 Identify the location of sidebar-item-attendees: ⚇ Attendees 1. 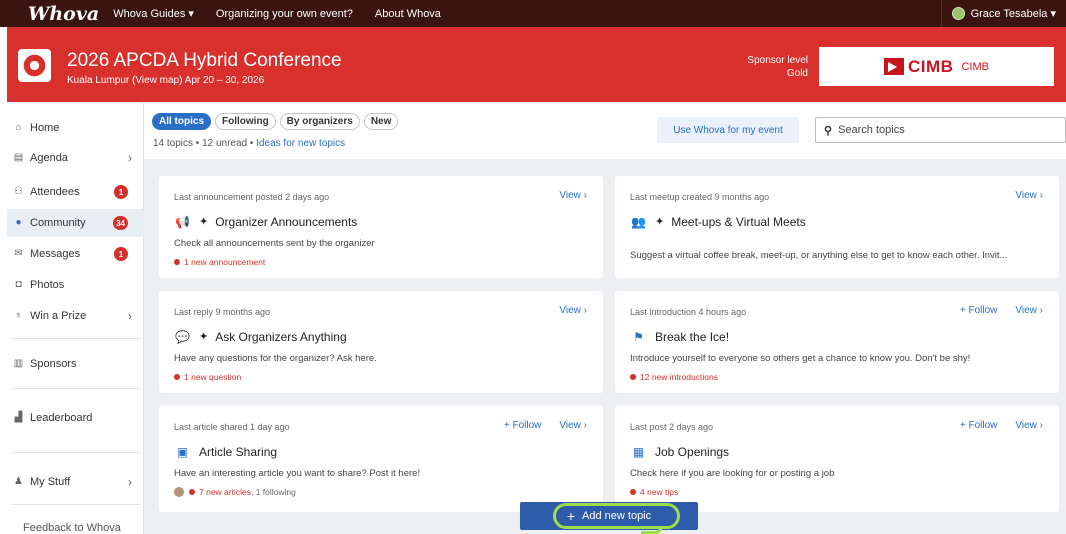
(75, 192).